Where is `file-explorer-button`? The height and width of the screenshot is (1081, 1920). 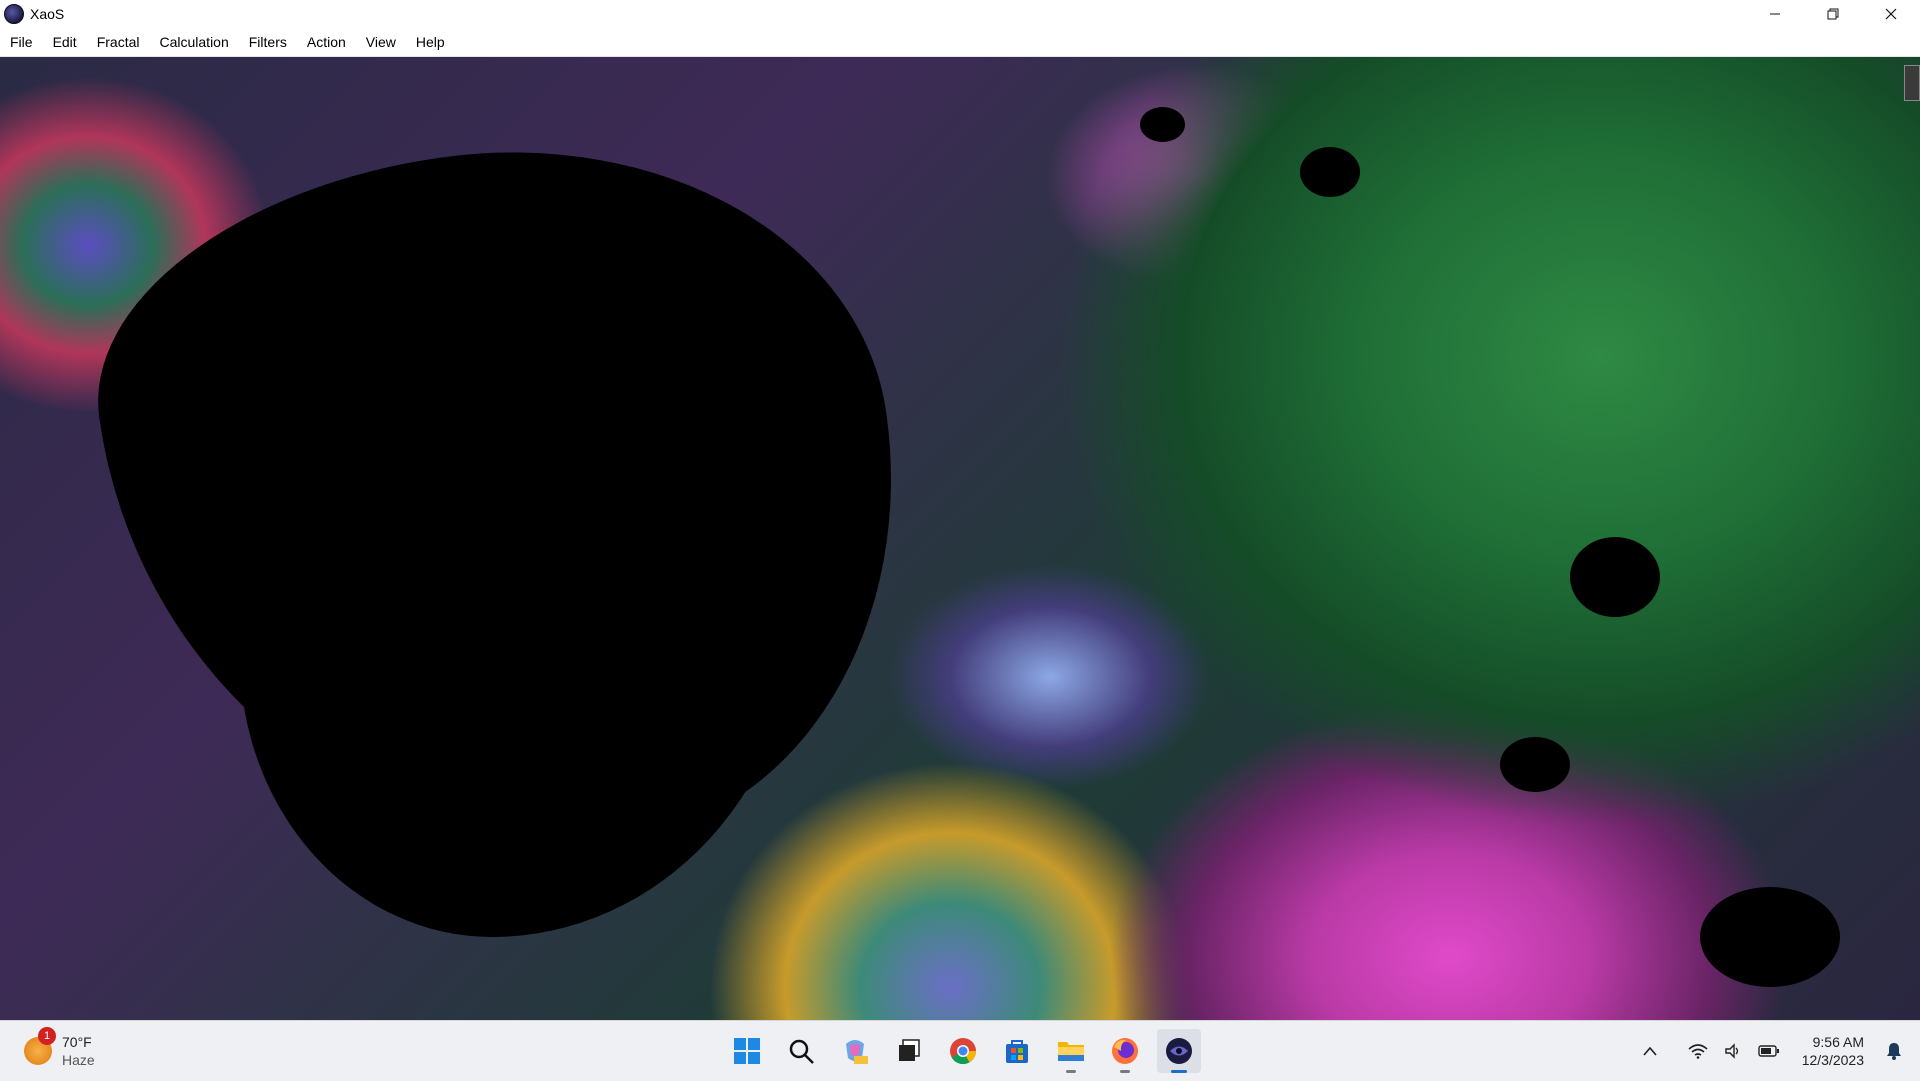
file-explorer-button is located at coordinates (1071, 1051).